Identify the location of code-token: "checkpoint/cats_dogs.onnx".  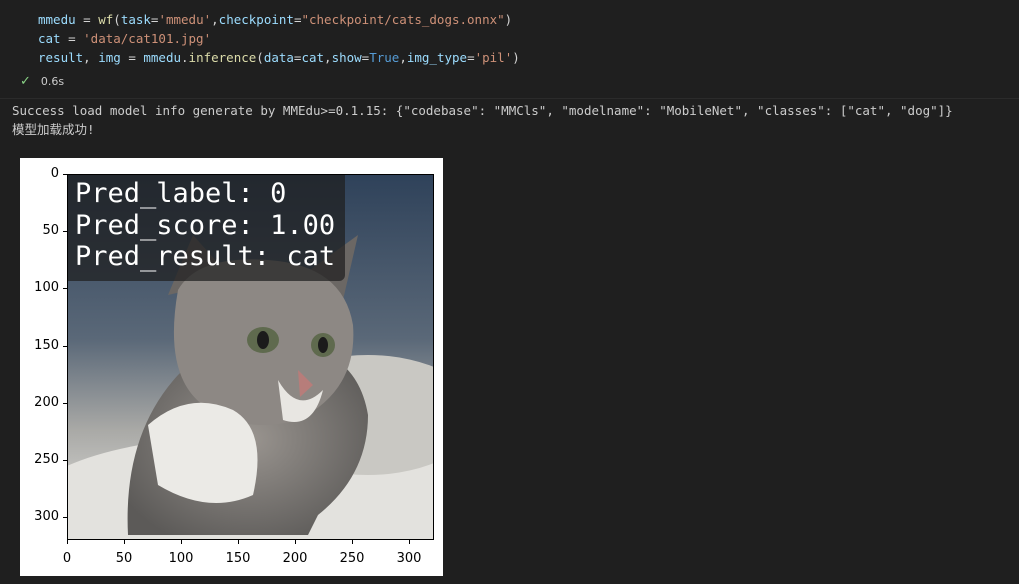
(403, 19).